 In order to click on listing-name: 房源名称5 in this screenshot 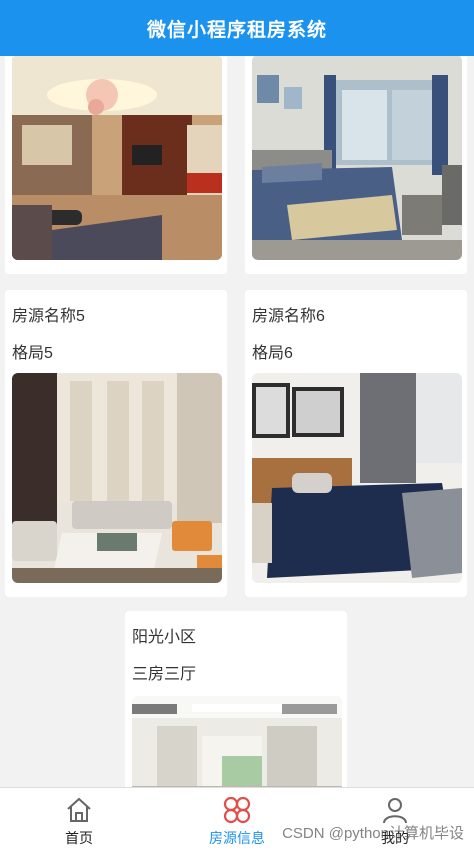, I will do `click(48, 316)`.